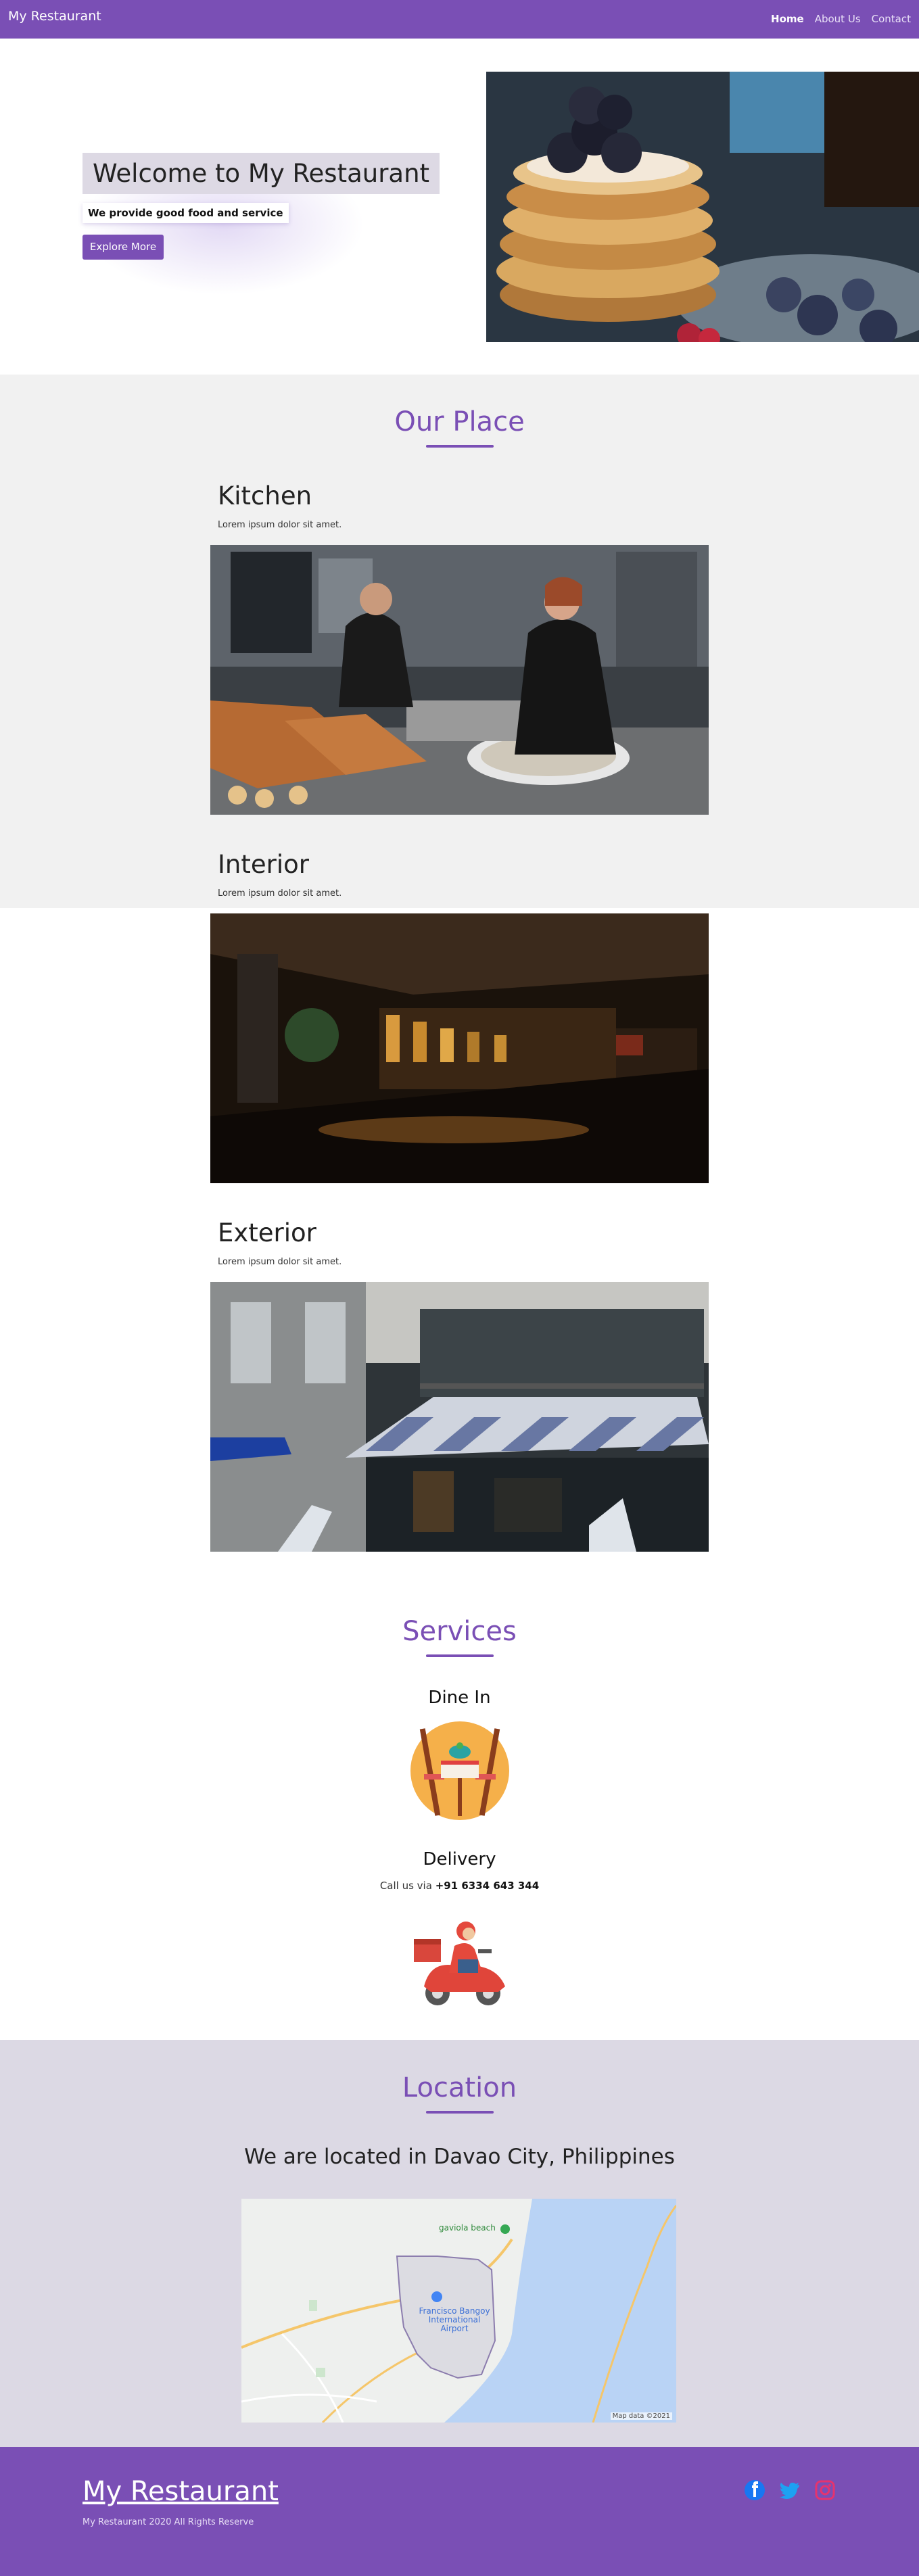 The image size is (919, 2576). Describe the element at coordinates (280, 893) in the screenshot. I see `interior-text: Lorem ipsum dolor sit amet.` at that location.